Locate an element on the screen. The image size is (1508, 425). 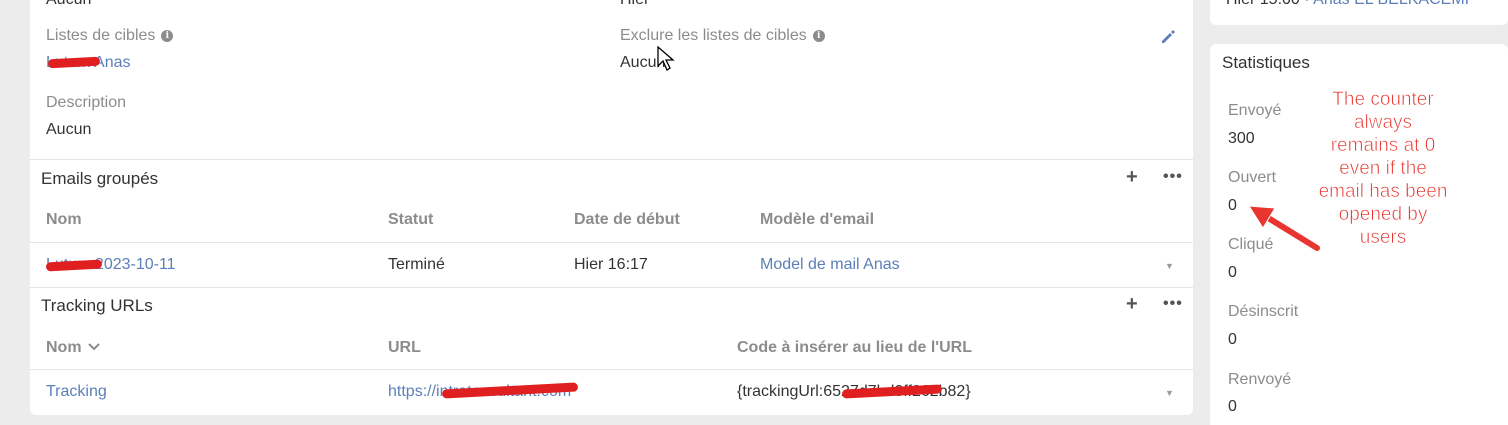
grouped-email-status: Terminé is located at coordinates (416, 264).